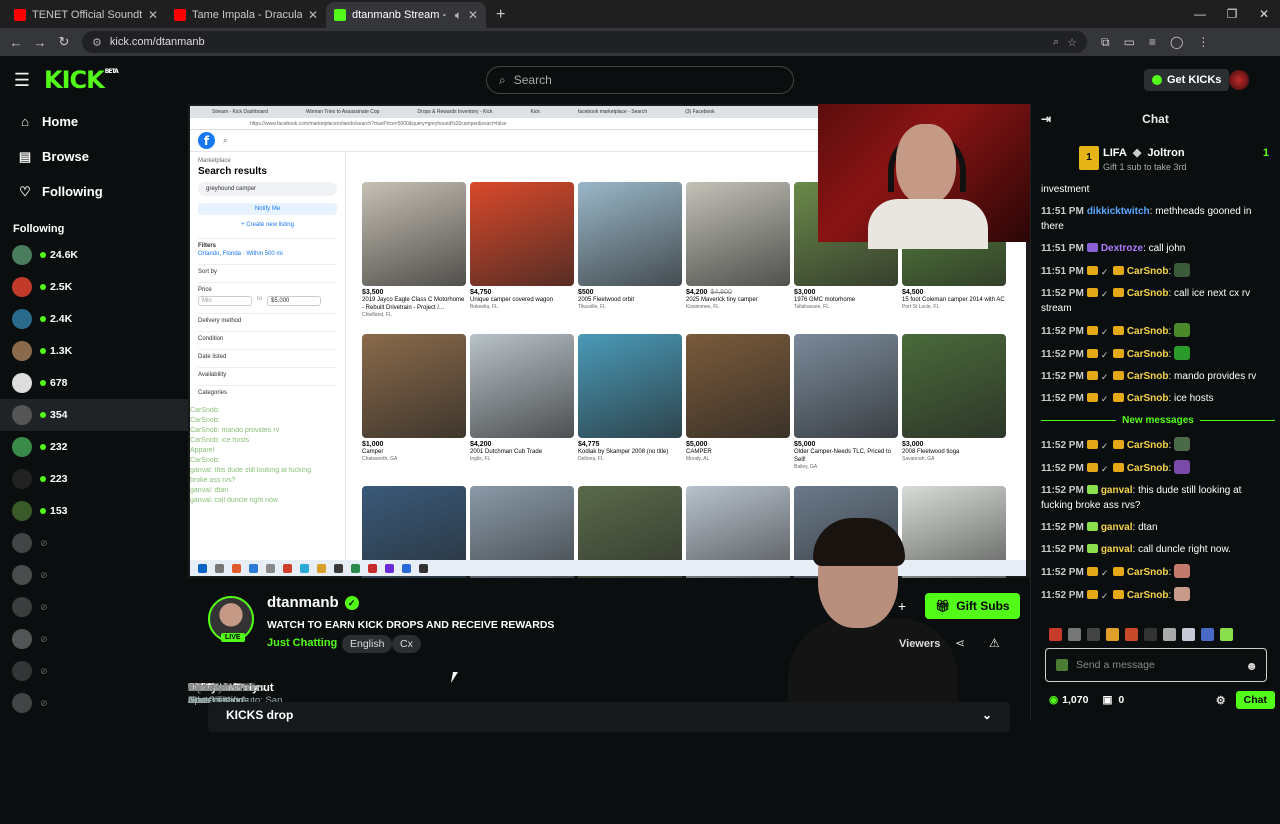 The height and width of the screenshot is (824, 1280). What do you see at coordinates (22, 80) in the screenshot?
I see `hamburger-menu-icon: ☰` at bounding box center [22, 80].